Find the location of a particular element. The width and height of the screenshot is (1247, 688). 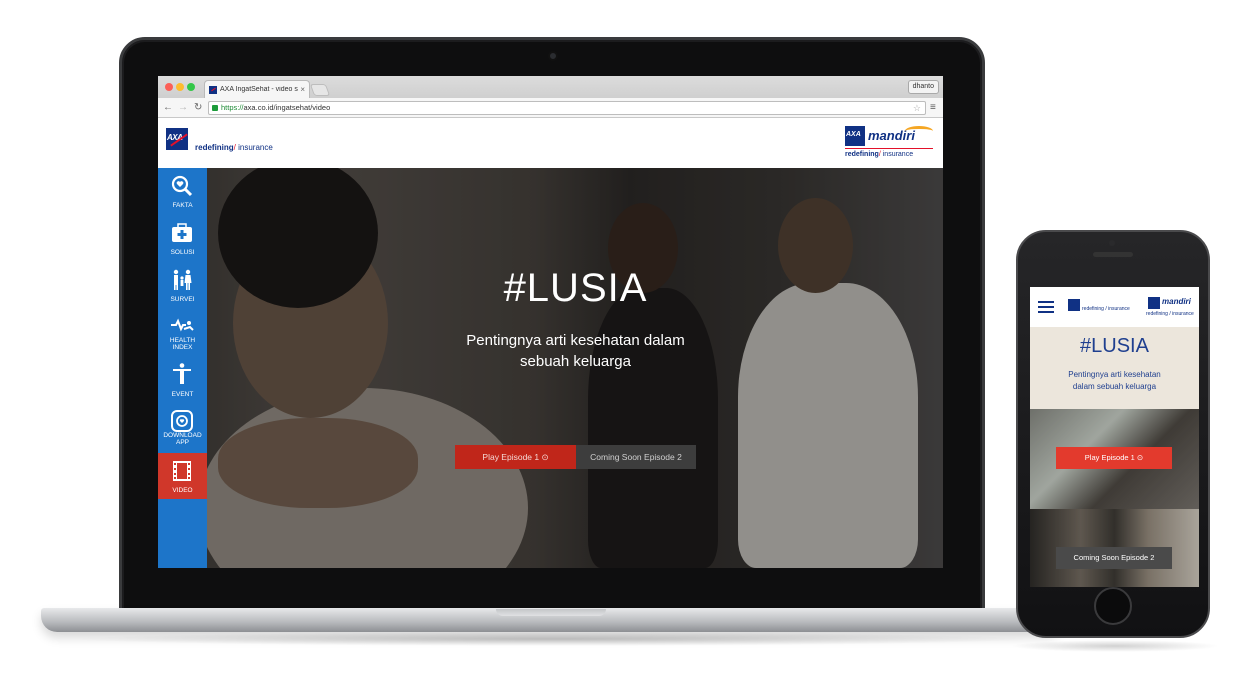

browser-tab-bar: AXA IngatSehat - video se × dhanto is located at coordinates (550, 87).